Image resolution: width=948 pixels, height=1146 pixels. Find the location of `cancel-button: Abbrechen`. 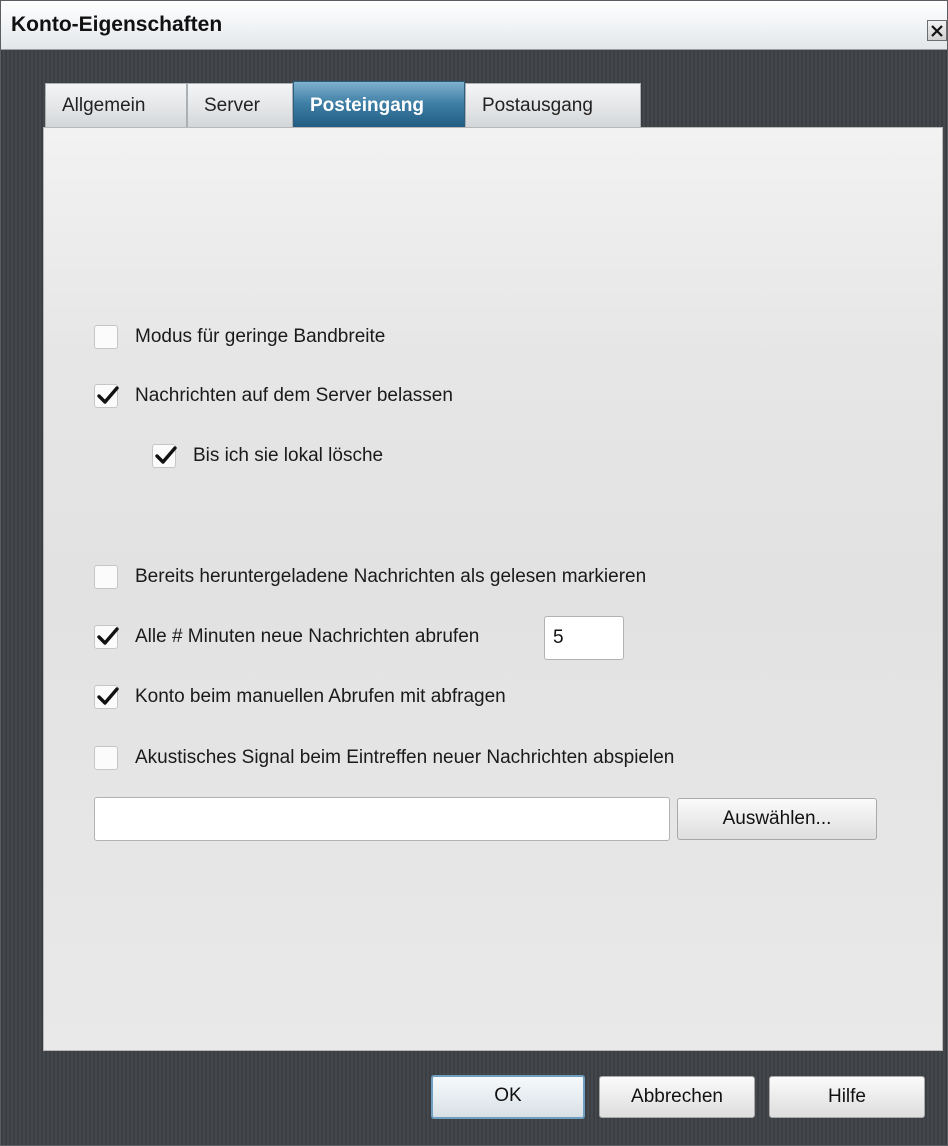

cancel-button: Abbrechen is located at coordinates (677, 1097).